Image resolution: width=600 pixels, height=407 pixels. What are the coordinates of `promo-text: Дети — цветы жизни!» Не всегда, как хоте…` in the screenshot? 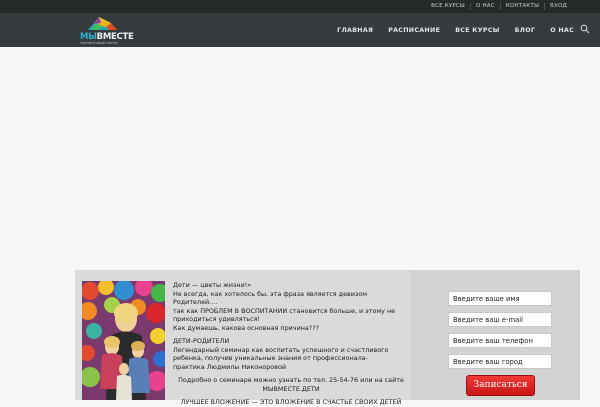 It's located at (291, 344).